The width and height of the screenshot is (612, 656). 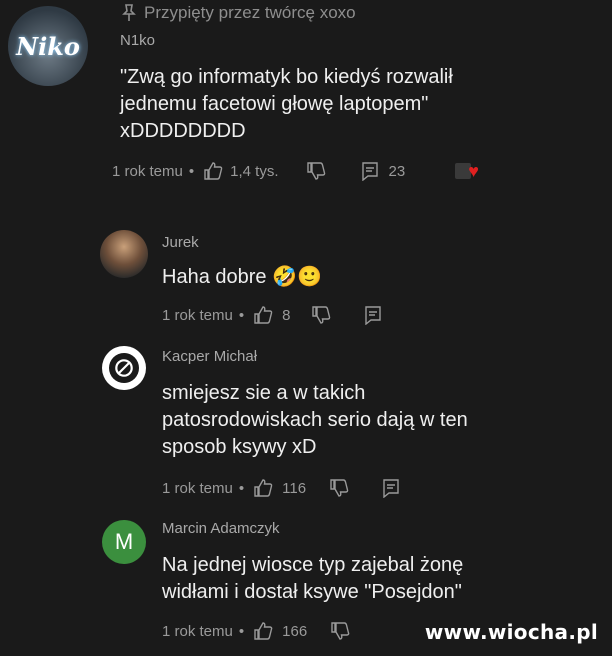 I want to click on comment-actions: 1 rok temu • 116, so click(x=282, y=488).